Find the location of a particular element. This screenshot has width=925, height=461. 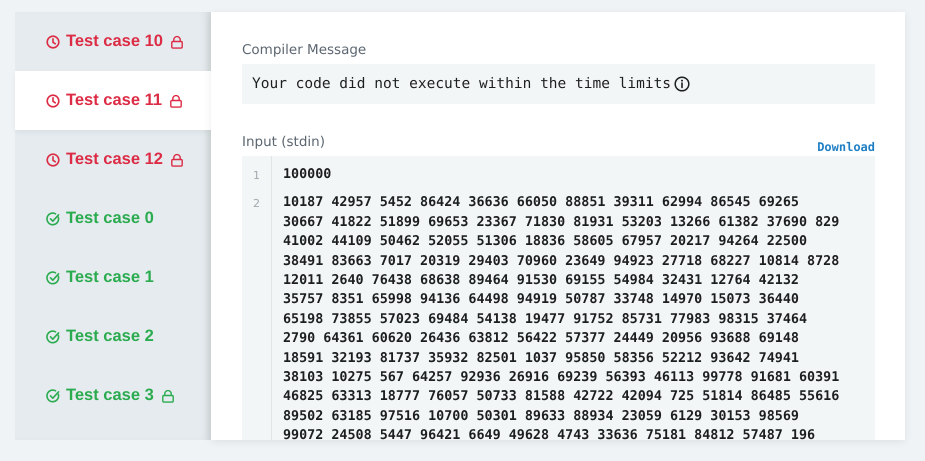

info-icon is located at coordinates (682, 84).